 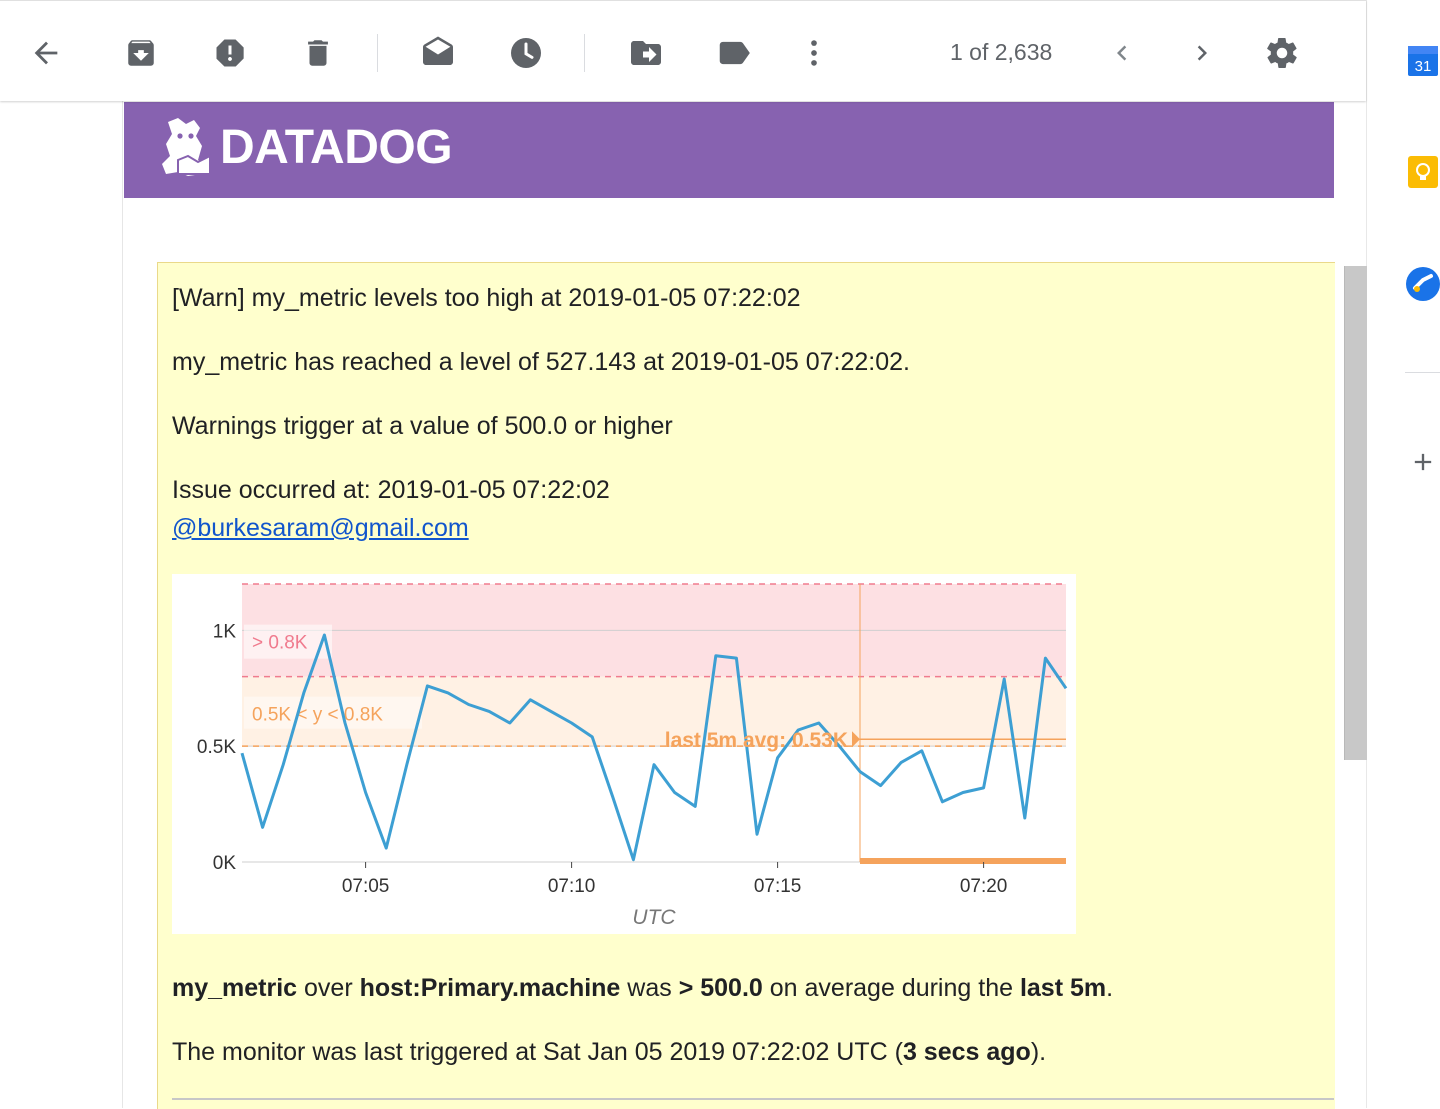 I want to click on x-axis-label: UTC, so click(x=654, y=917).